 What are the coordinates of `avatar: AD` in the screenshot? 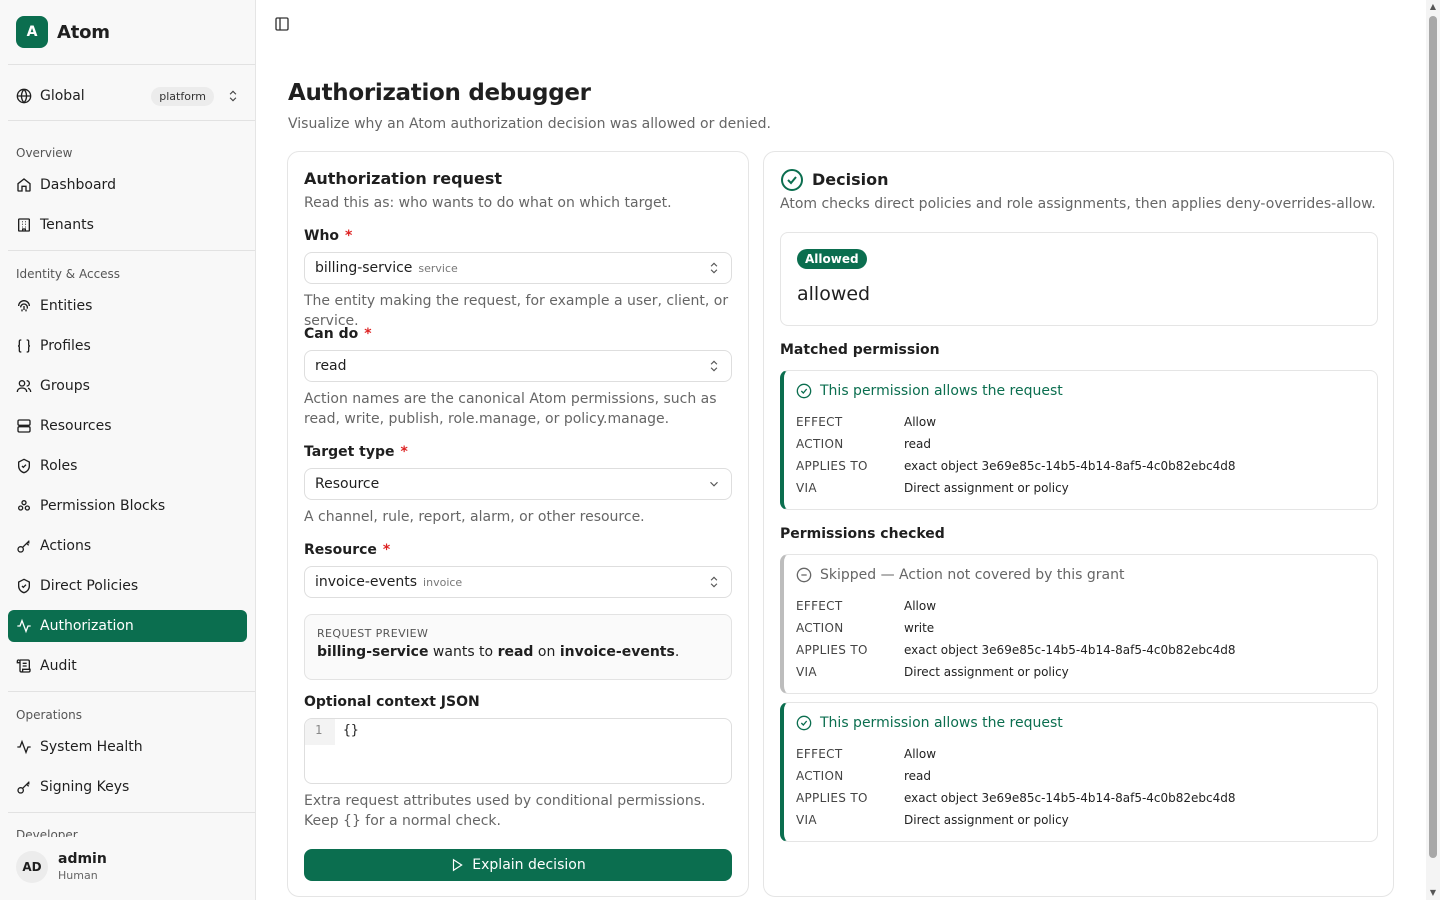 It's located at (32, 867).